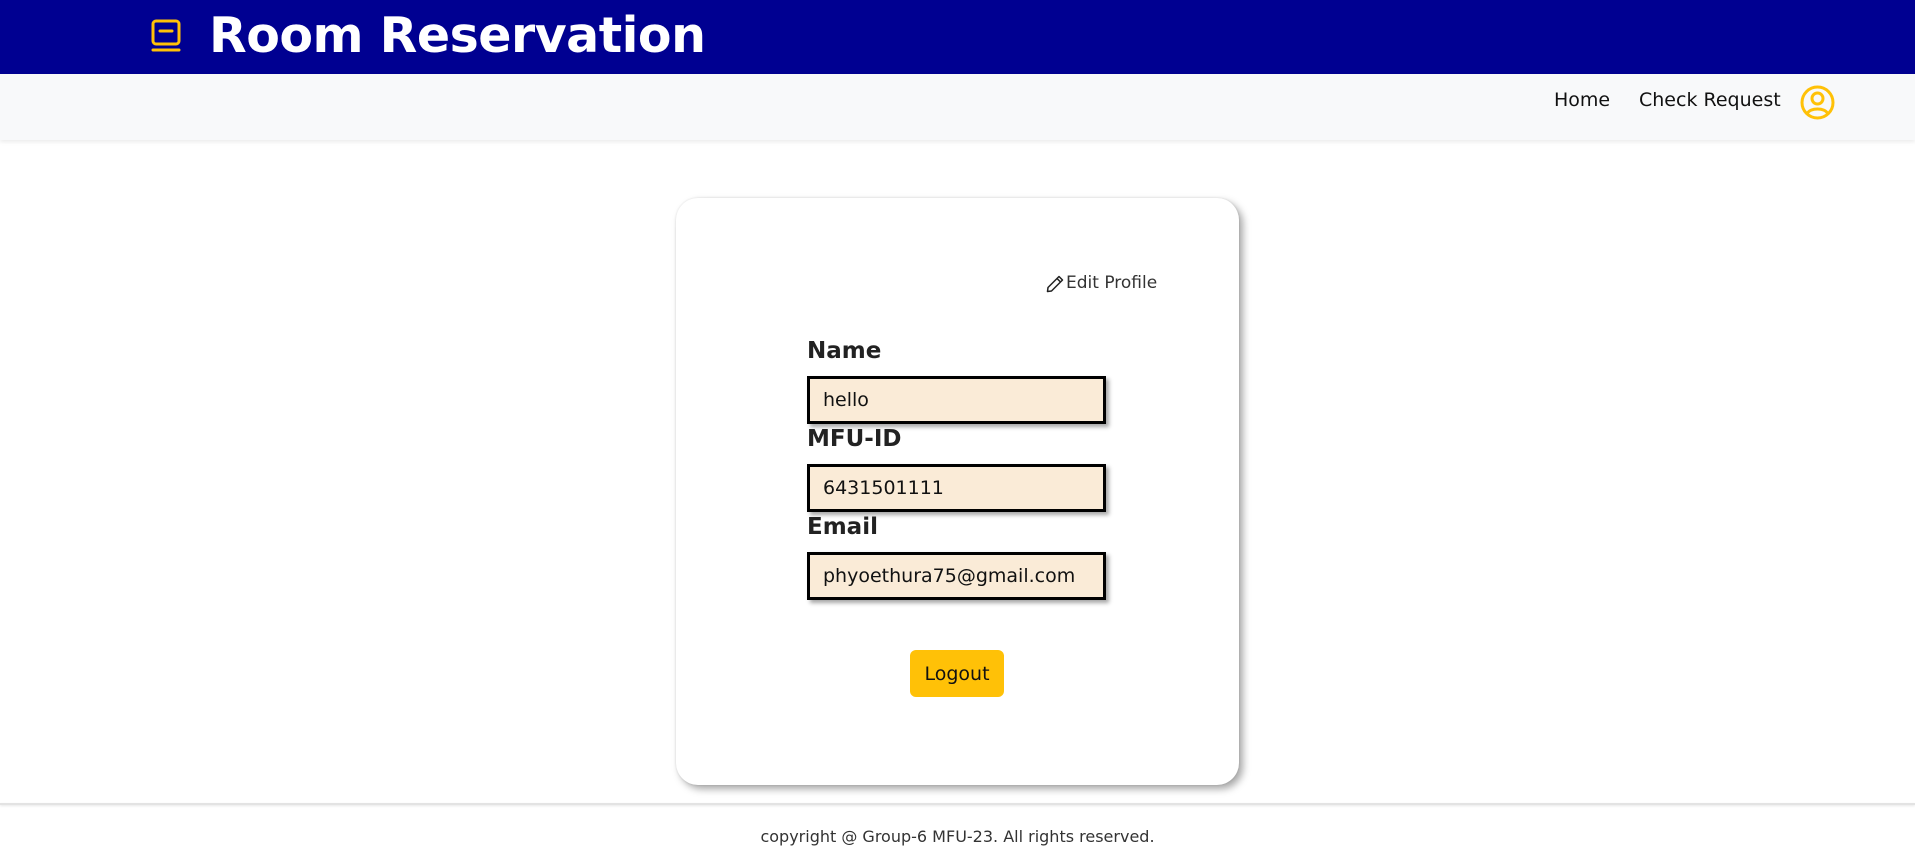 The height and width of the screenshot is (864, 1915). Describe the element at coordinates (166, 35) in the screenshot. I see `book-icon` at that location.